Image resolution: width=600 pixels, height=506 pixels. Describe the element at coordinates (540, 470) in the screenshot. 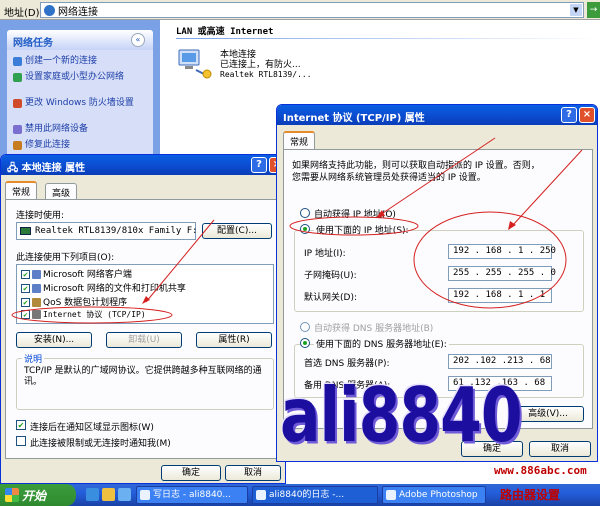

I see `site-url-watermark: www.886abc.com` at that location.